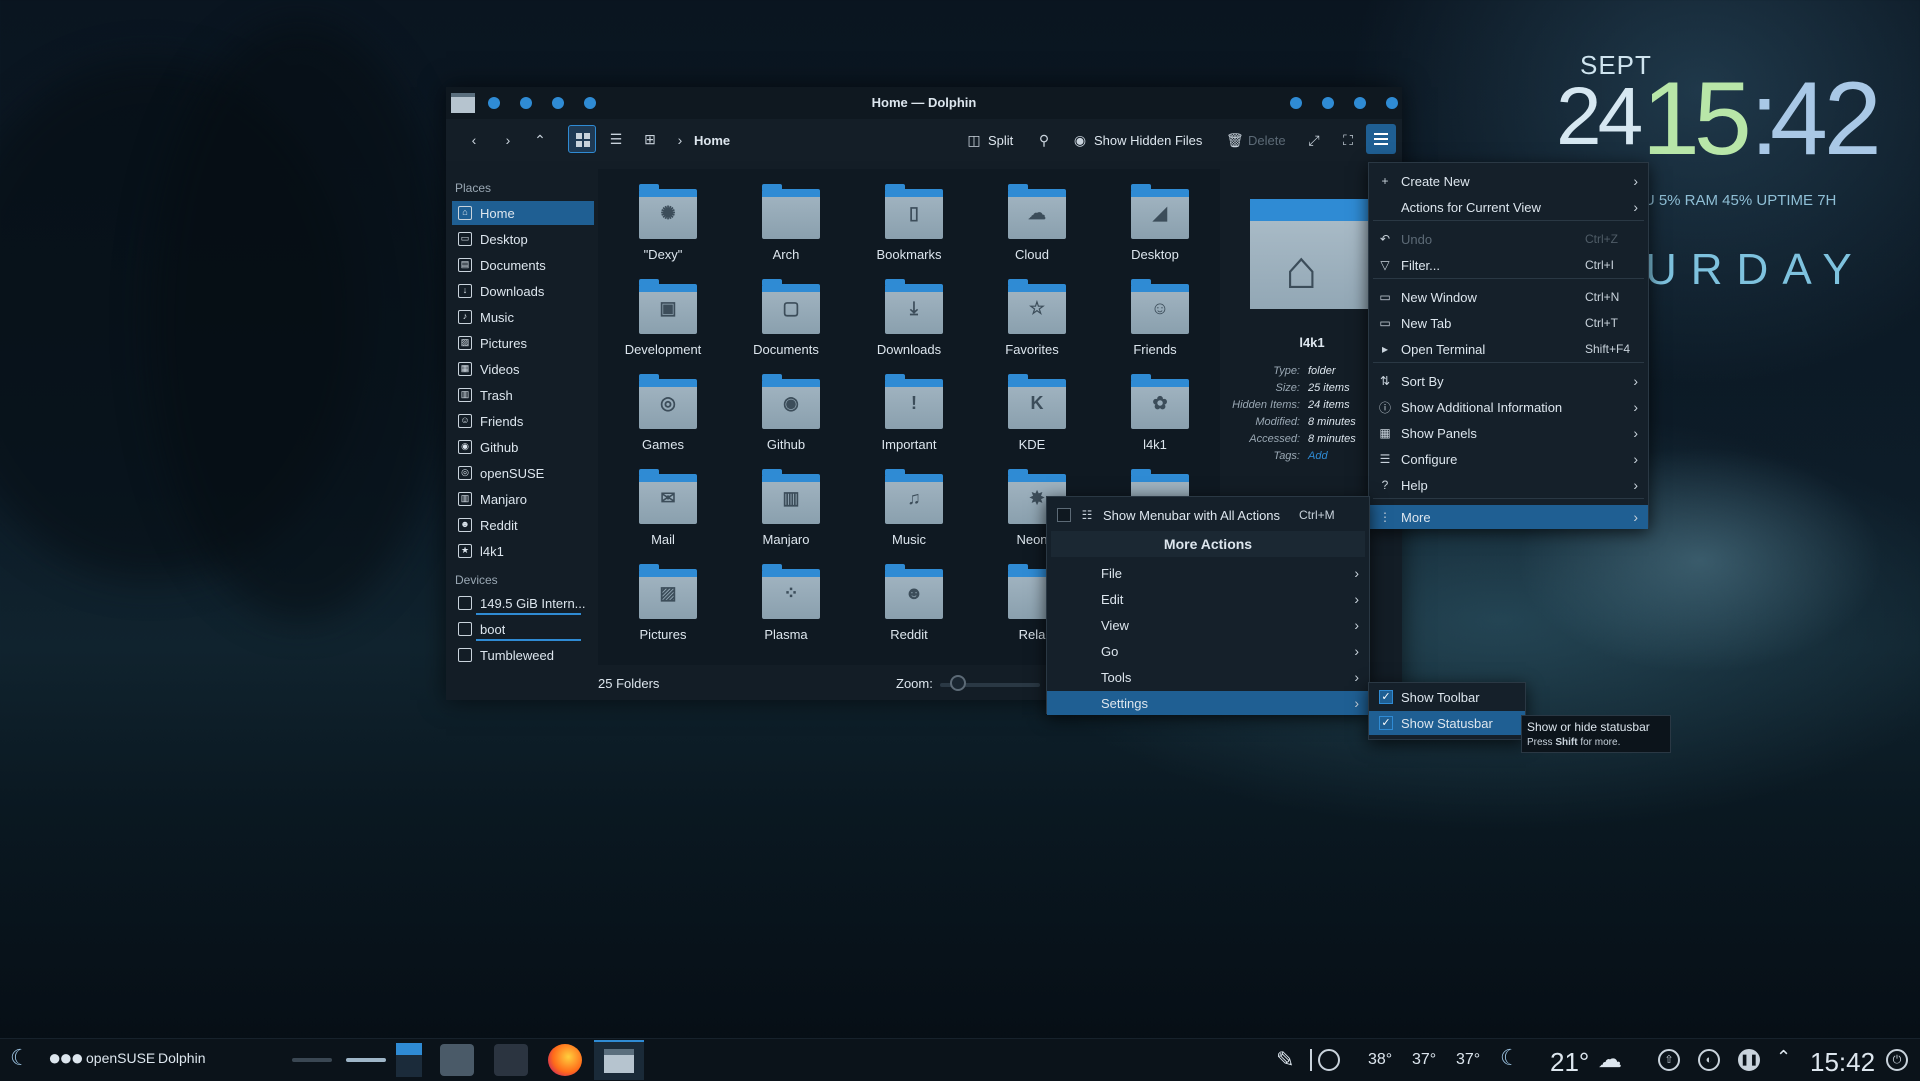 This screenshot has height=1081, width=1920. Describe the element at coordinates (1044, 140) in the screenshot. I see `search-button: ⚲` at that location.